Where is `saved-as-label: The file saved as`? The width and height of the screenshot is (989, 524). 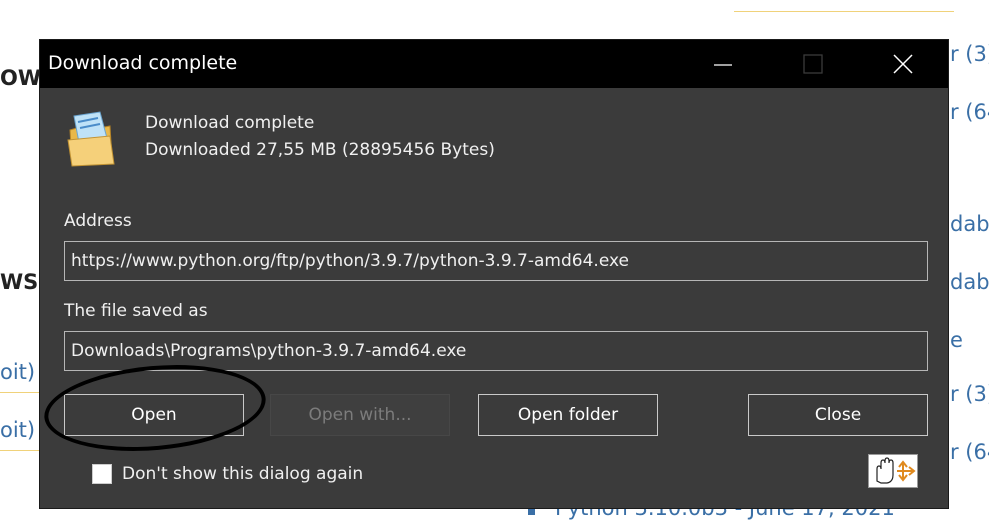
saved-as-label: The file saved as is located at coordinates (136, 311).